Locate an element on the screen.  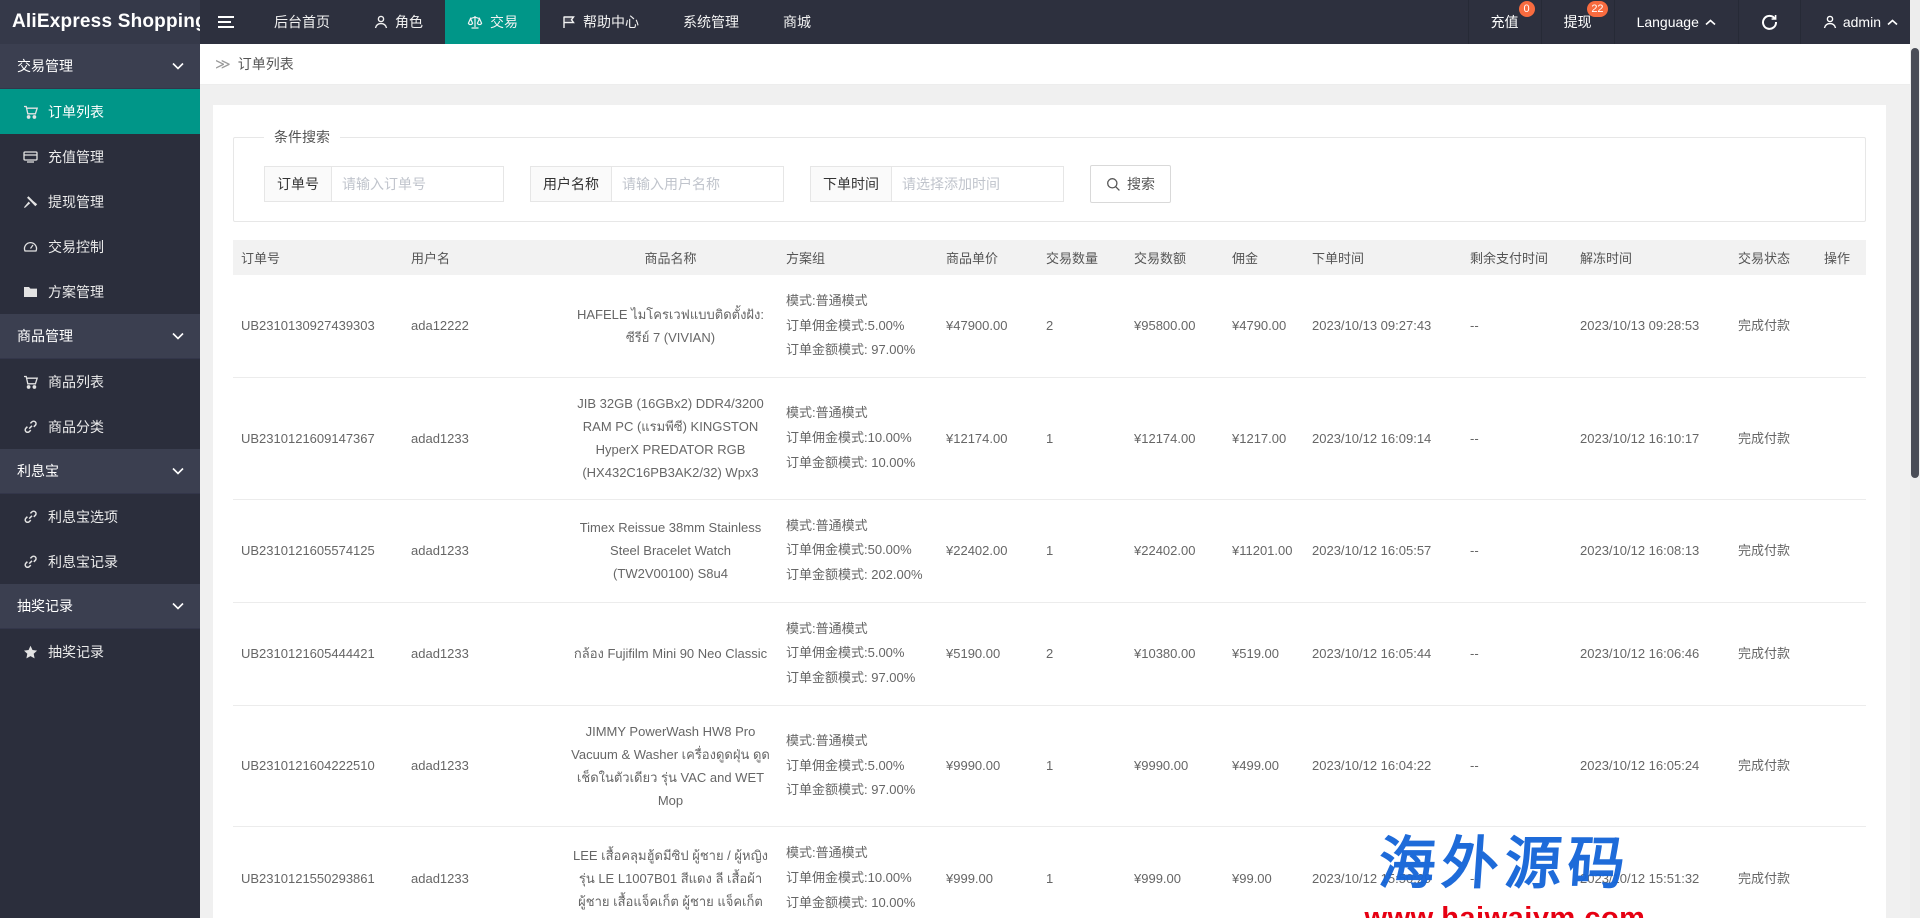
nav-item-3: 交易 is located at coordinates (492, 22).